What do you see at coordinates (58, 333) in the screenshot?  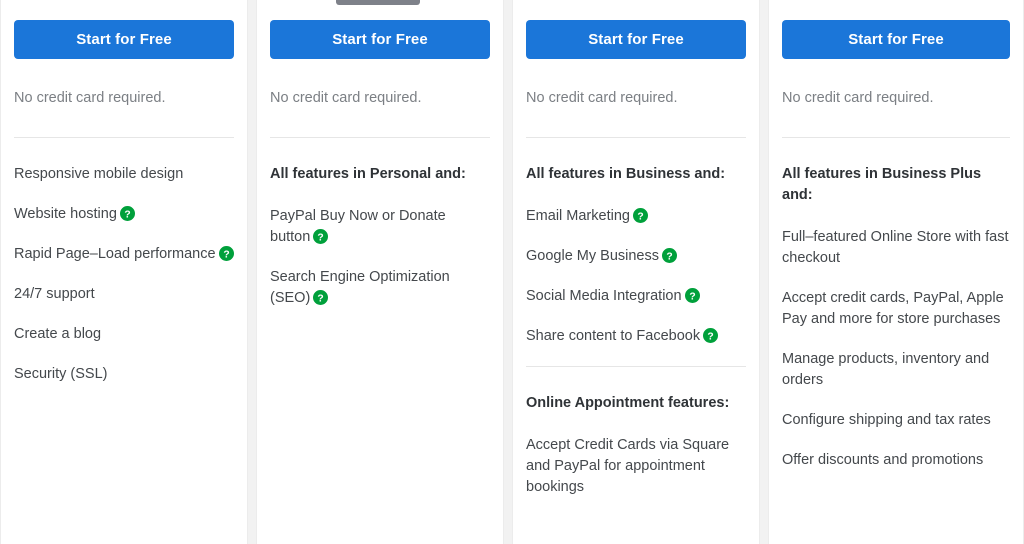 I see `feature-label: Create a blog` at bounding box center [58, 333].